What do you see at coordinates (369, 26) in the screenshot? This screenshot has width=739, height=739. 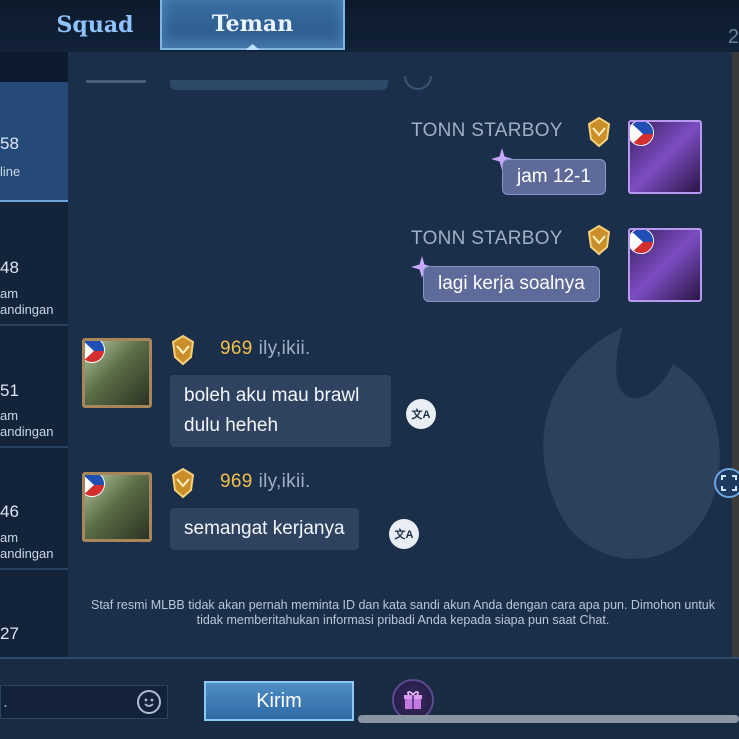 I see `top-tab-bar: Squad Teman 2` at bounding box center [369, 26].